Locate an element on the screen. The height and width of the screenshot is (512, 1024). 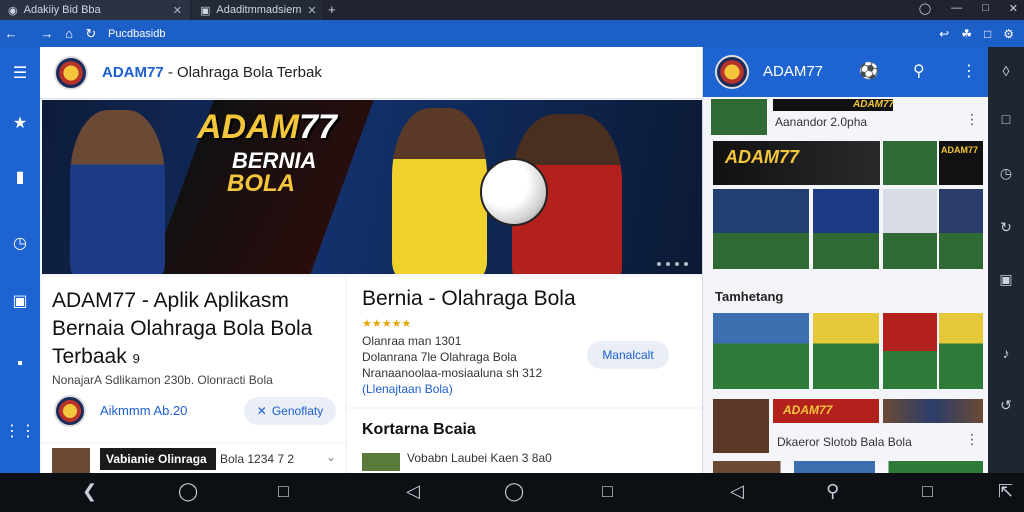
bookmark-icon: □ is located at coordinates (1006, 119).